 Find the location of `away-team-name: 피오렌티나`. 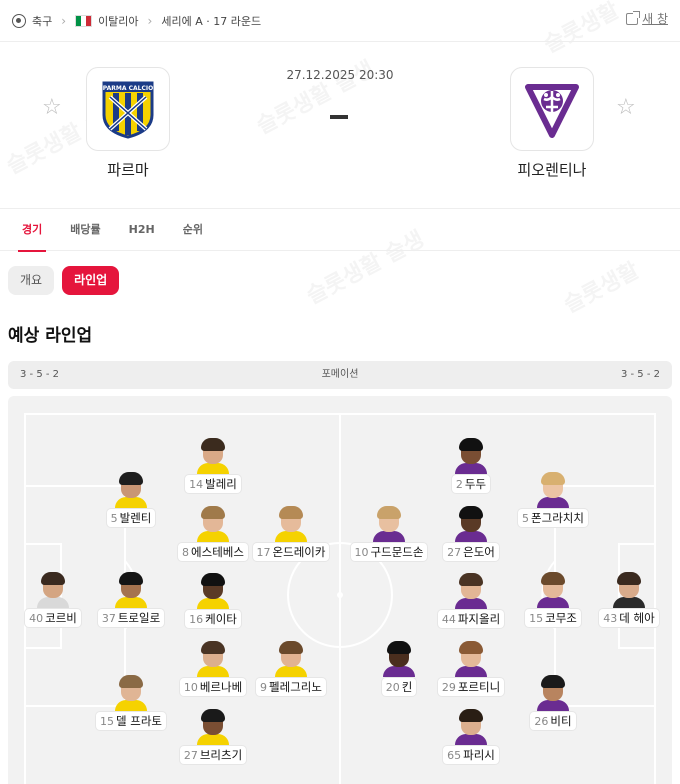

away-team-name: 피오렌티나 is located at coordinates (552, 169).